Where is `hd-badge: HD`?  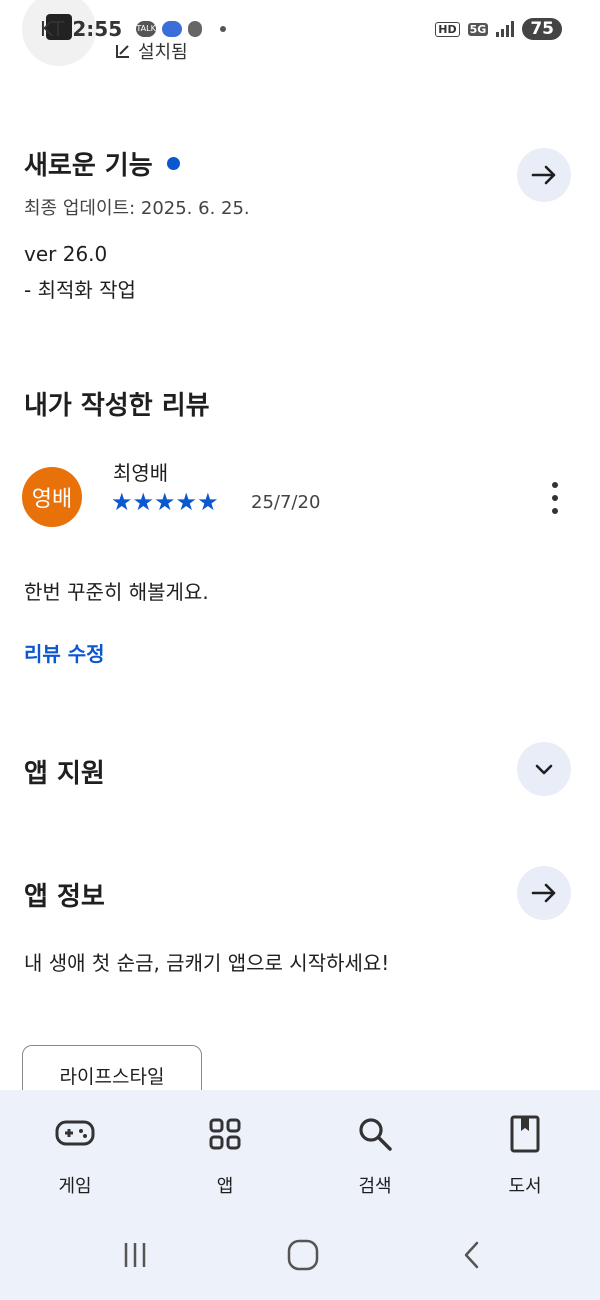
hd-badge: HD is located at coordinates (447, 29).